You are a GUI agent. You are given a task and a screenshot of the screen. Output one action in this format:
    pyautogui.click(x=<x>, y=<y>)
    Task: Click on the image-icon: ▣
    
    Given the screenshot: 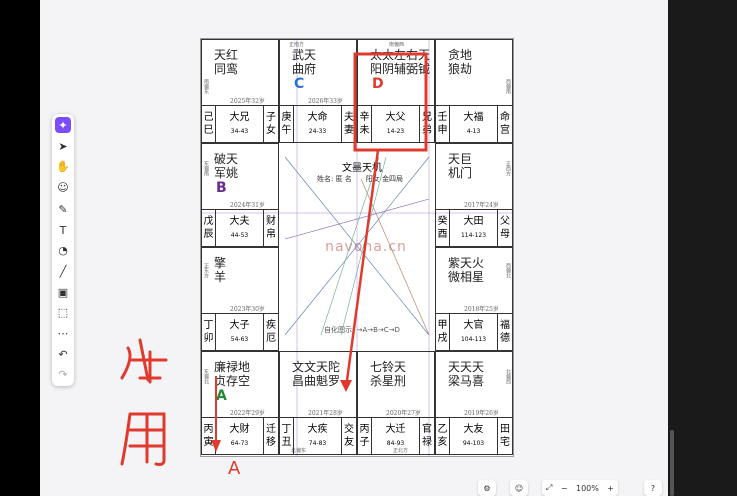 What is the action you would take?
    pyautogui.click(x=63, y=292)
    